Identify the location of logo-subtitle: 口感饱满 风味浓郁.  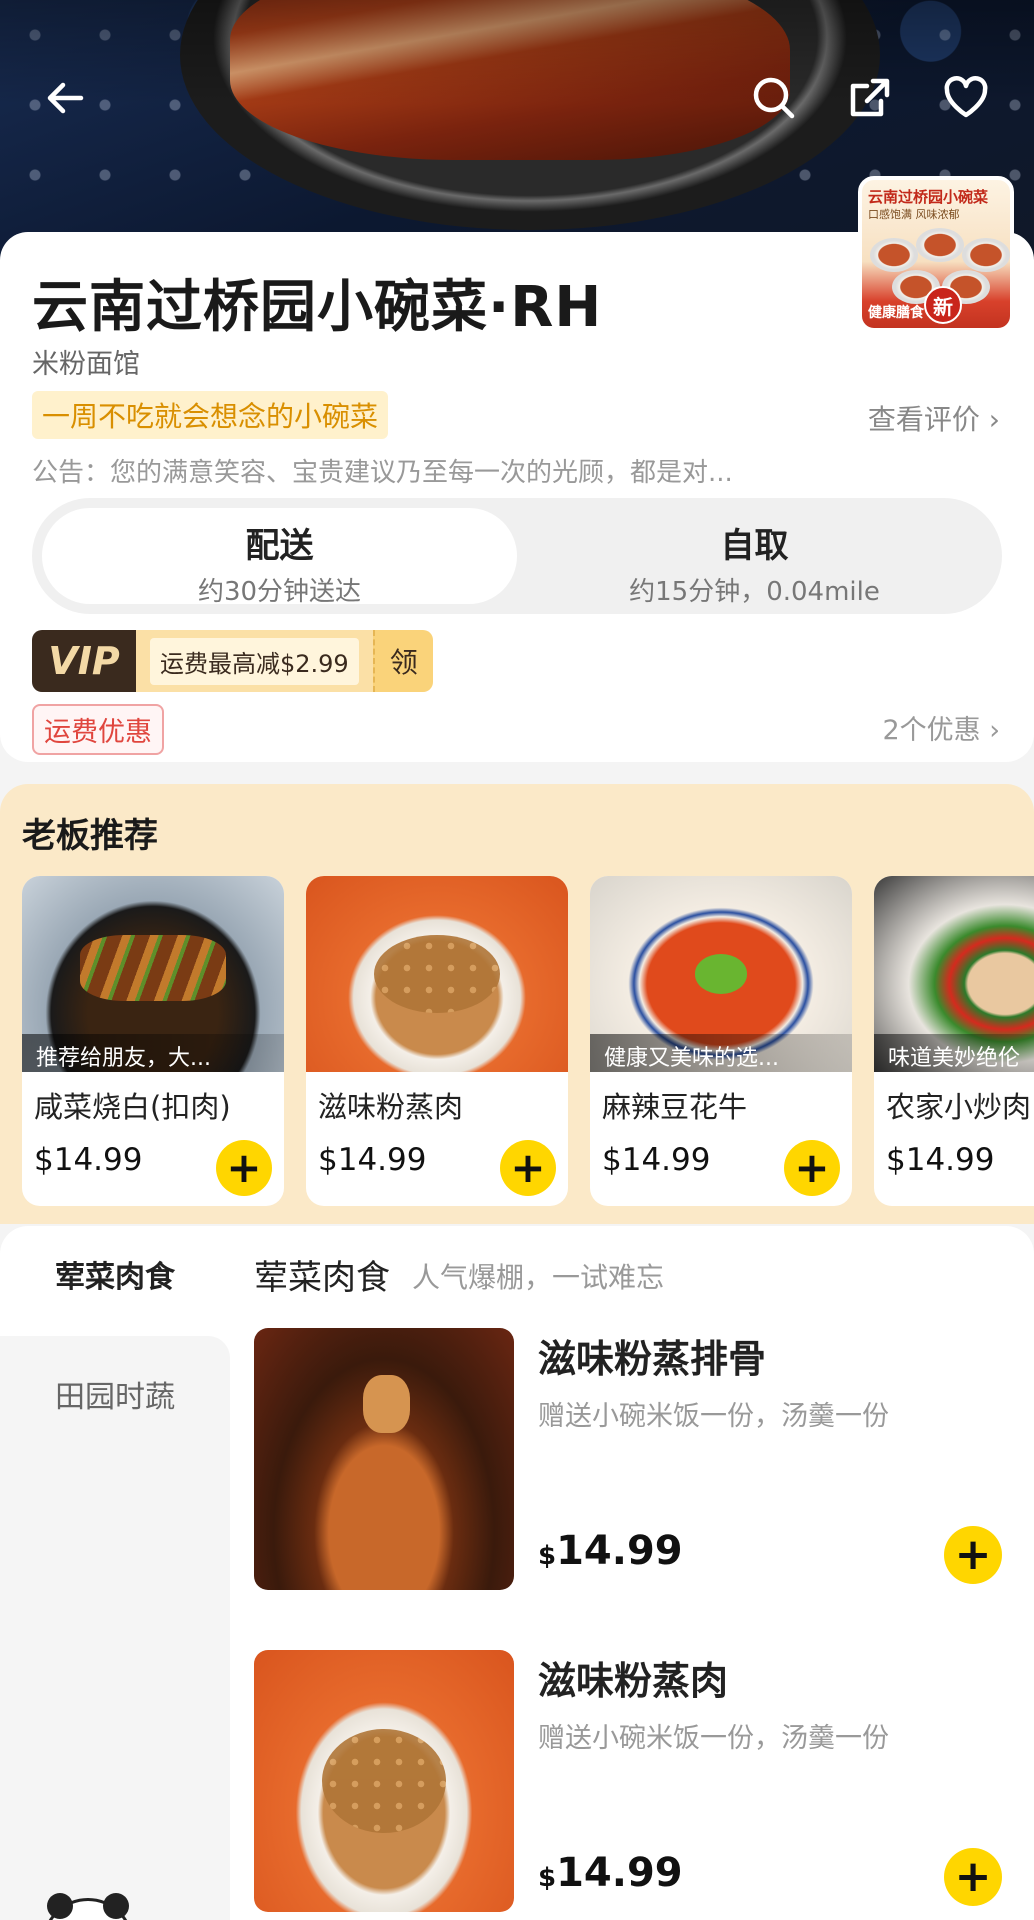
(914, 214).